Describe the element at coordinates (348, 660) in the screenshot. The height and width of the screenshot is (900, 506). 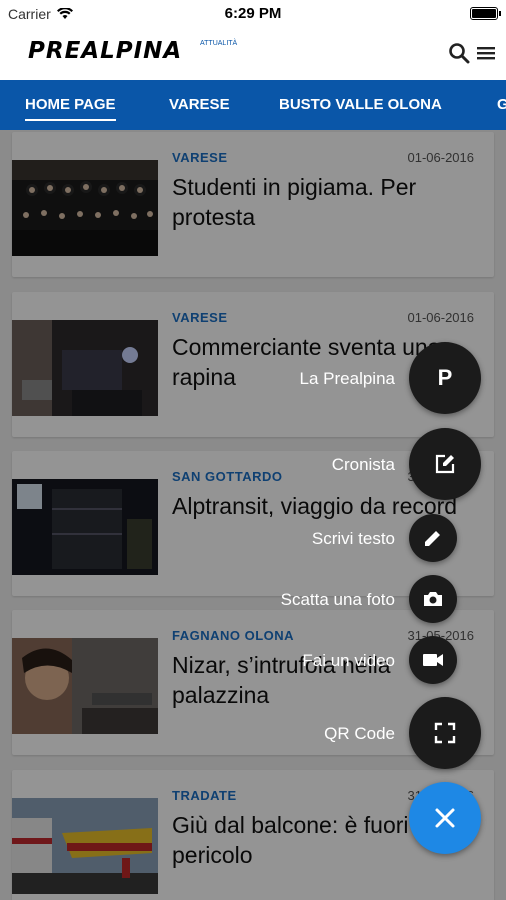
I see `fab-label-fai-un-video: Fai un video` at that location.